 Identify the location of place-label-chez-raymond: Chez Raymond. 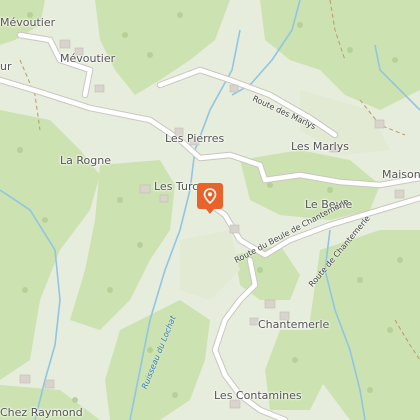
(41, 412).